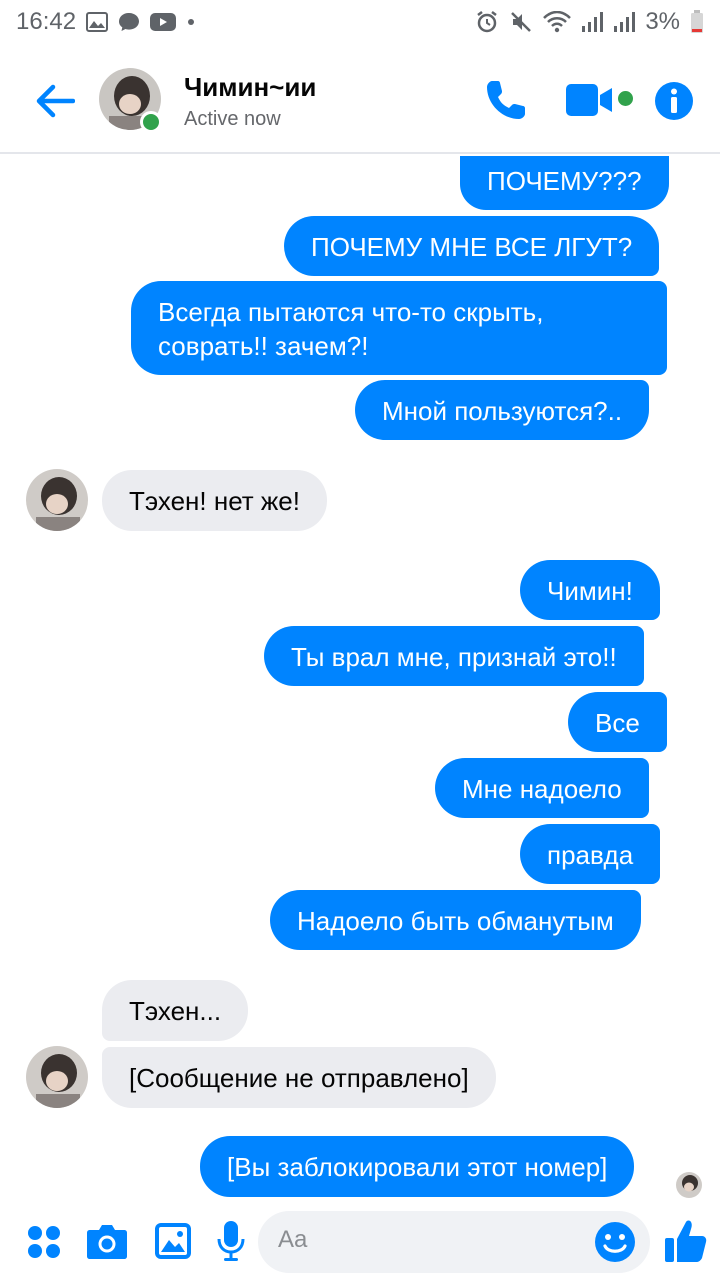  I want to click on contact-status: Active now, so click(232, 119).